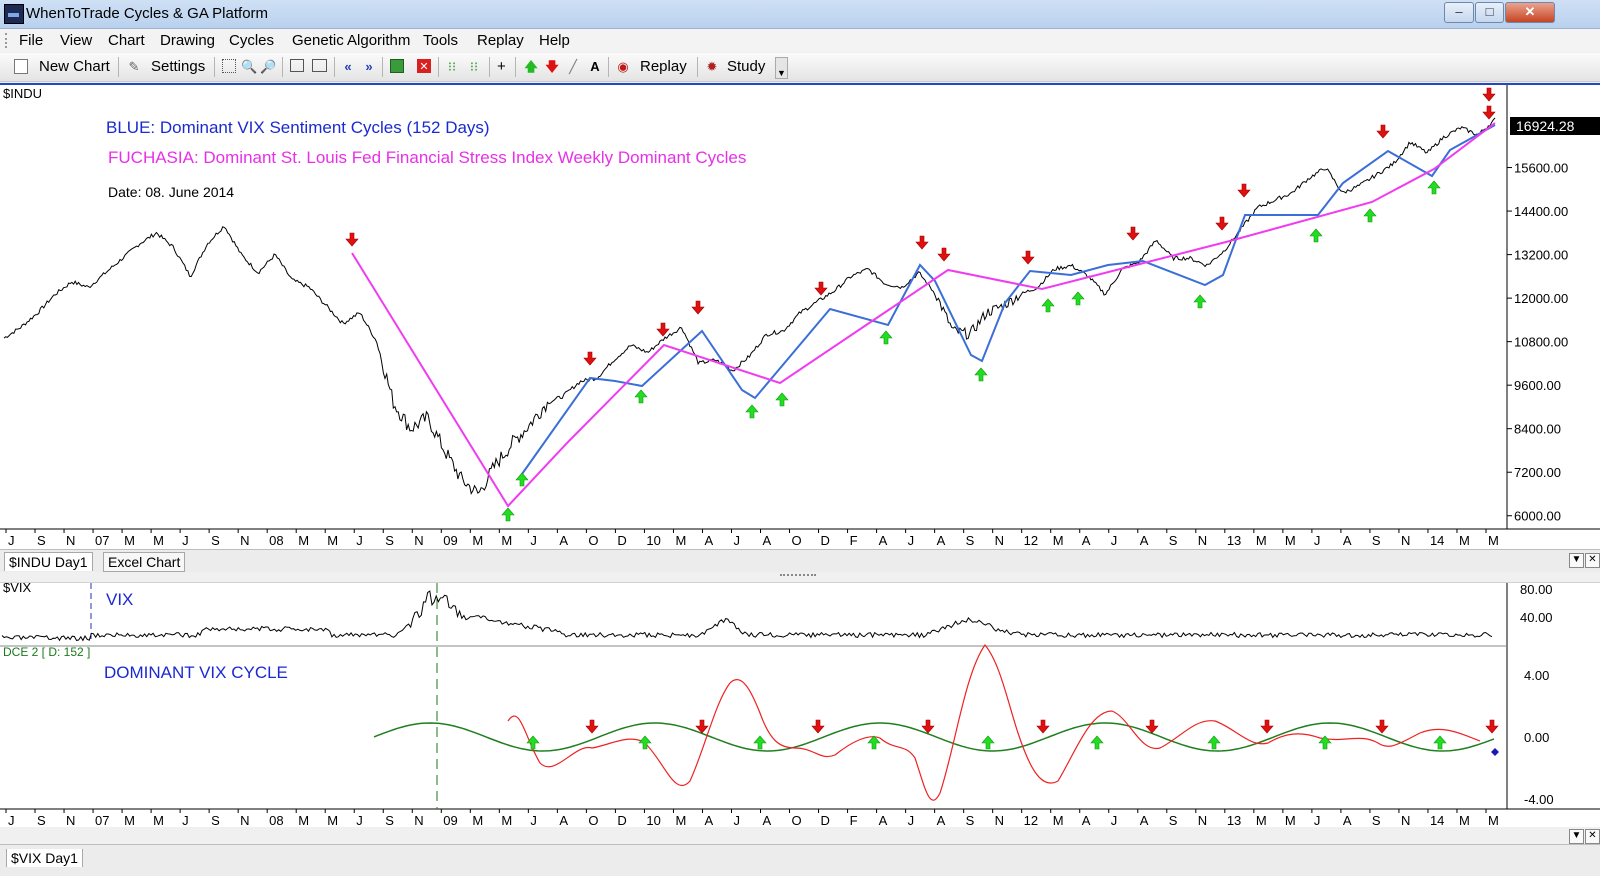 This screenshot has width=1600, height=876. What do you see at coordinates (249, 67) in the screenshot?
I see `zoom-in-icon: 🔍` at bounding box center [249, 67].